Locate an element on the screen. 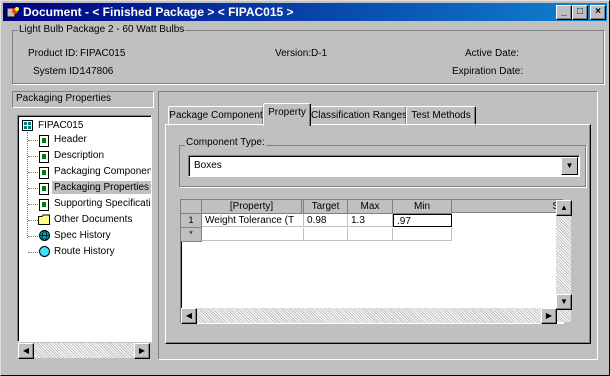 This screenshot has width=610, height=376. component-type-label: Component Type: is located at coordinates (225, 142).